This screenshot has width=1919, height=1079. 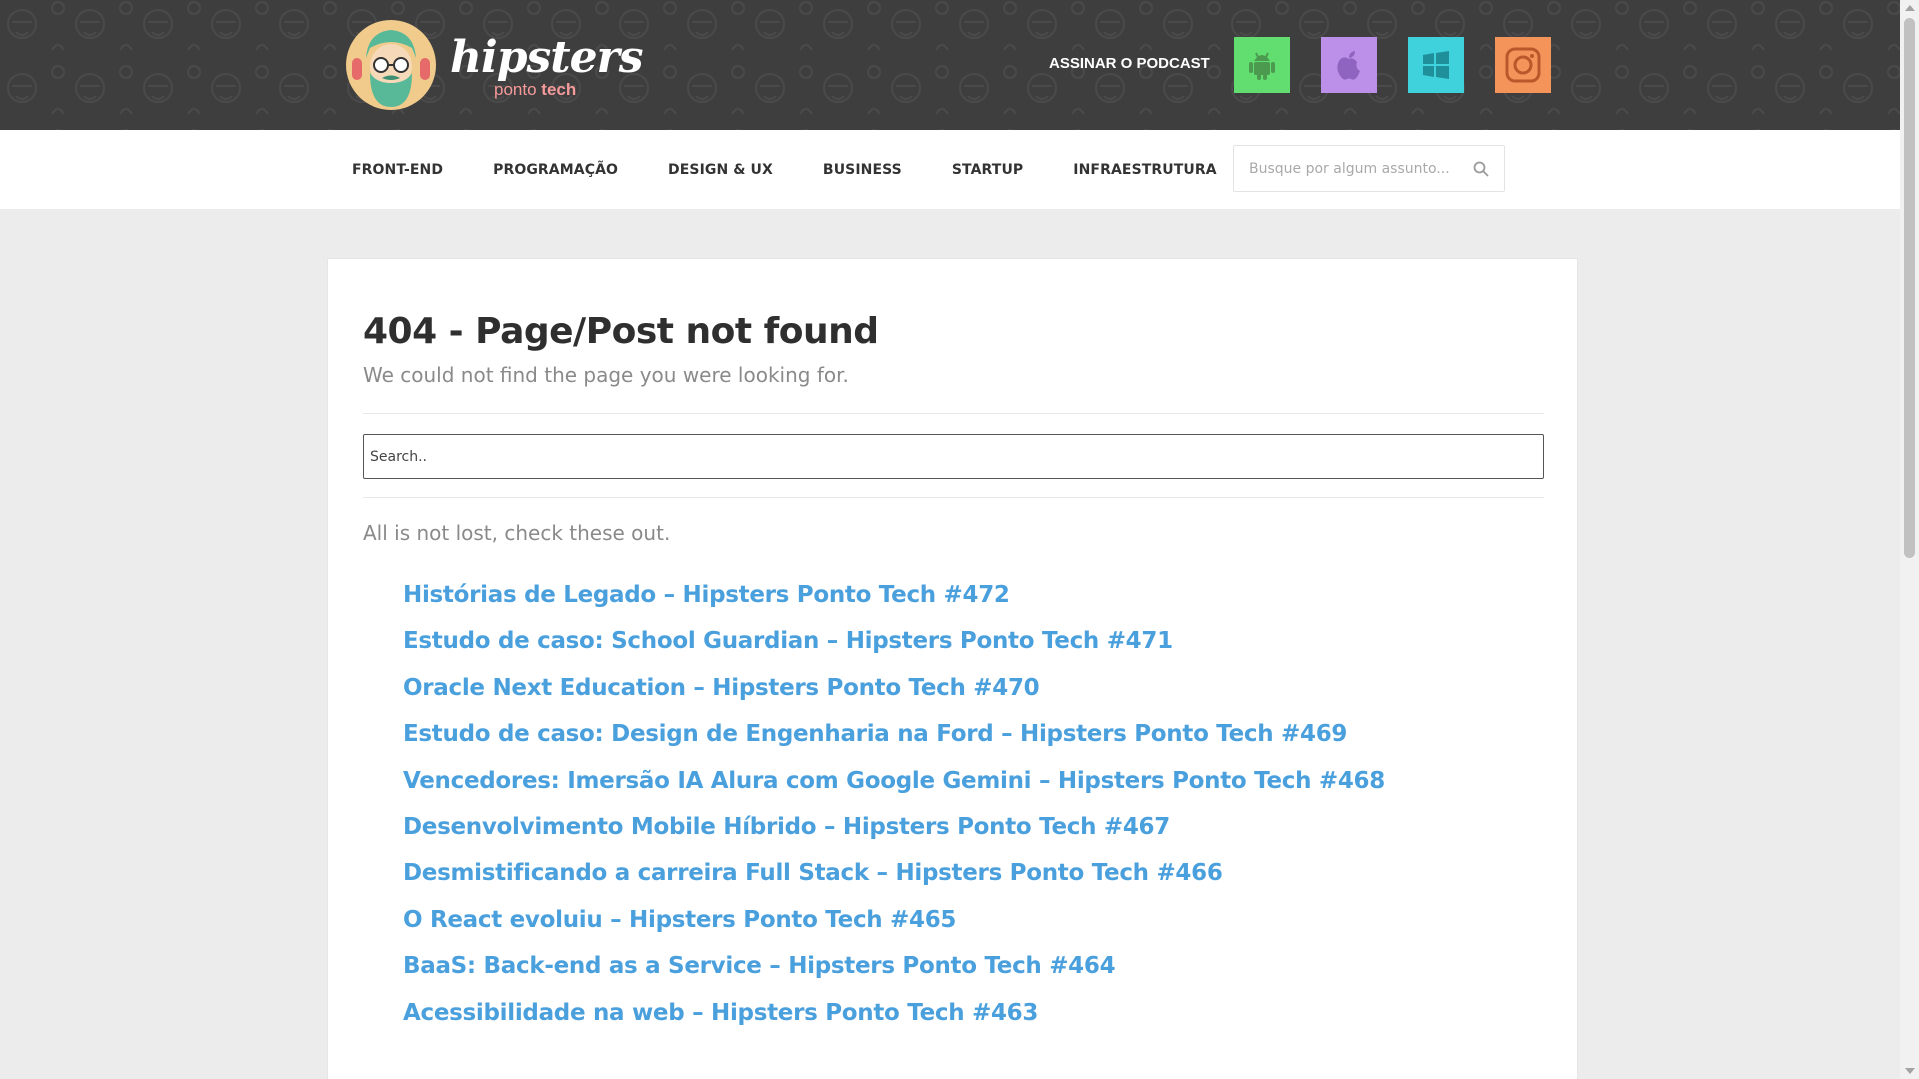 What do you see at coordinates (555, 170) in the screenshot?
I see `nav-item-programacao: PROGRAMAÇÃO` at bounding box center [555, 170].